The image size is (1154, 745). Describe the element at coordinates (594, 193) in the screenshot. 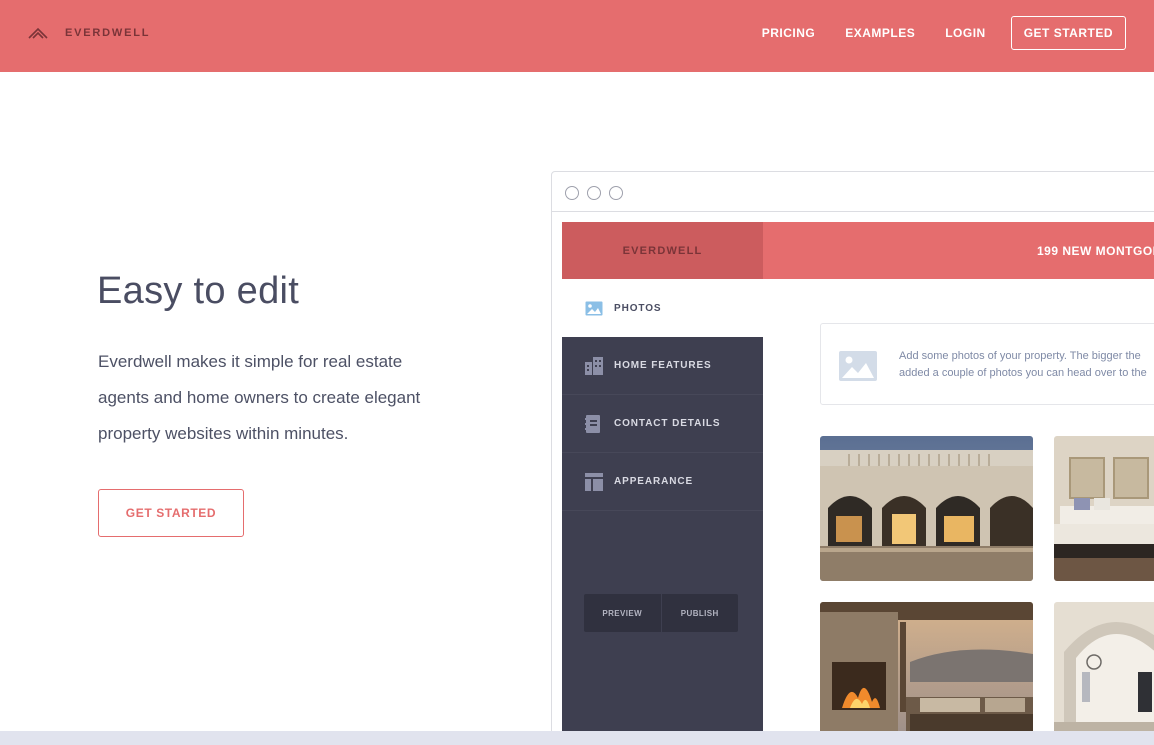

I see `window-minimize-dot` at that location.